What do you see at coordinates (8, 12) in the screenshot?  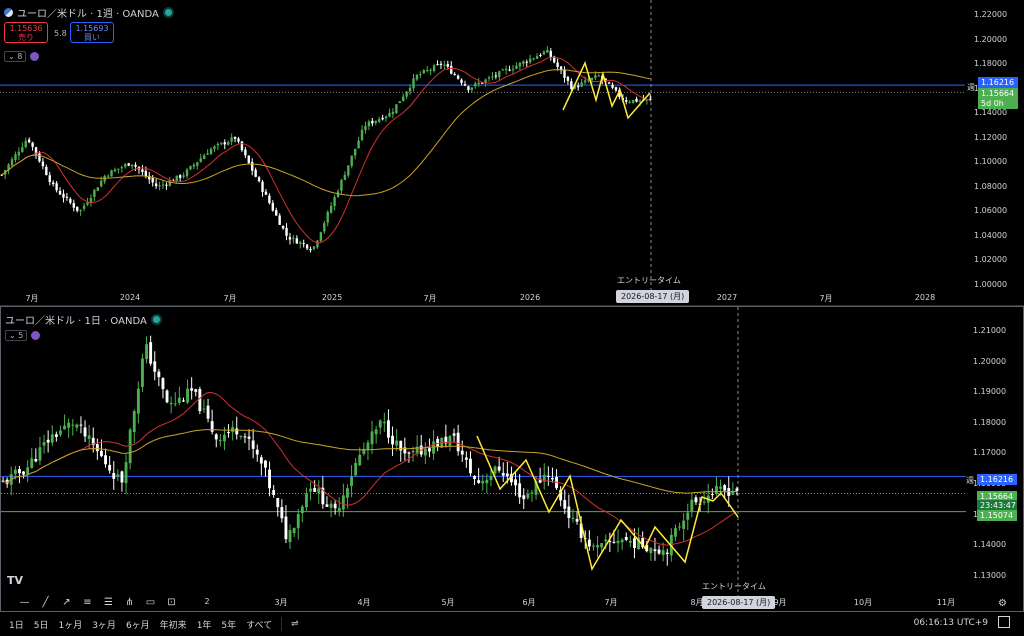 I see `eurusd-flag-icon` at bounding box center [8, 12].